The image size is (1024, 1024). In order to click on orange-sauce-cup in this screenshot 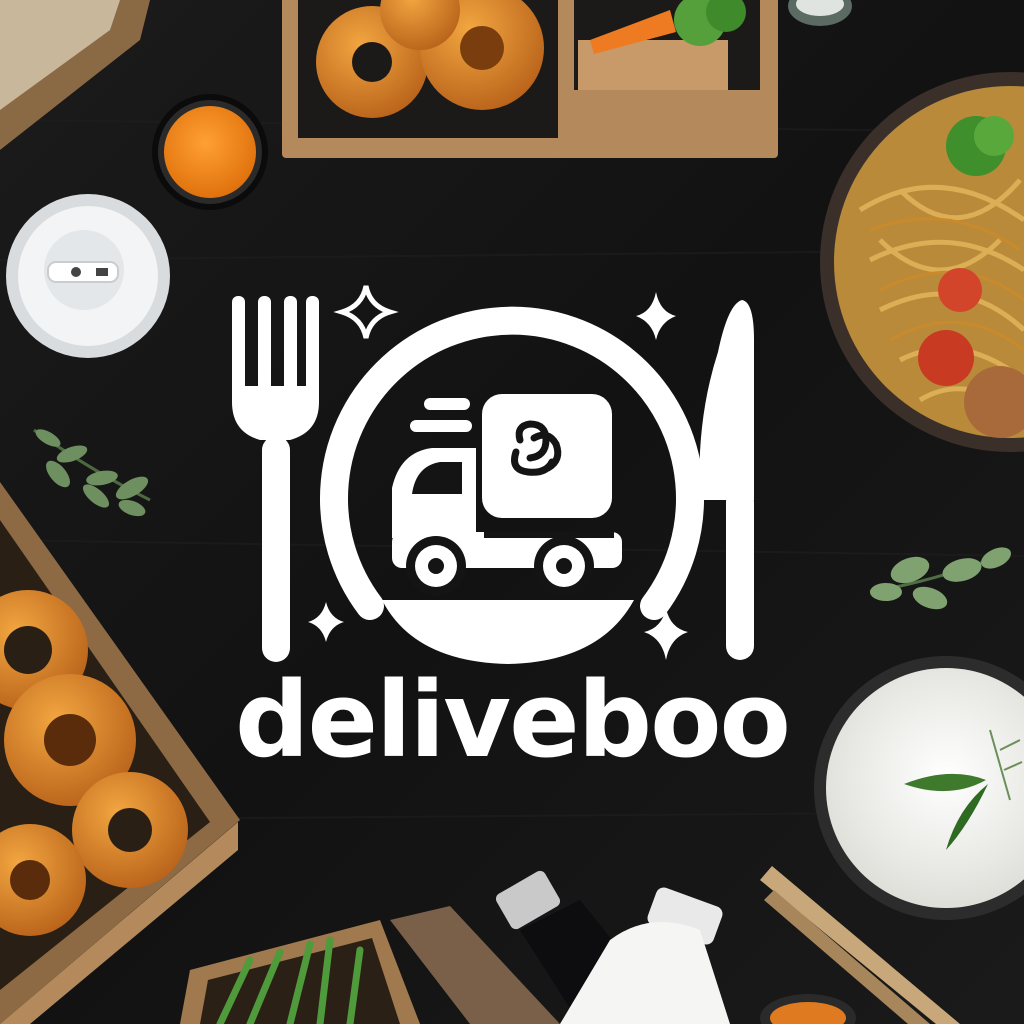, I will do `click(210, 152)`.